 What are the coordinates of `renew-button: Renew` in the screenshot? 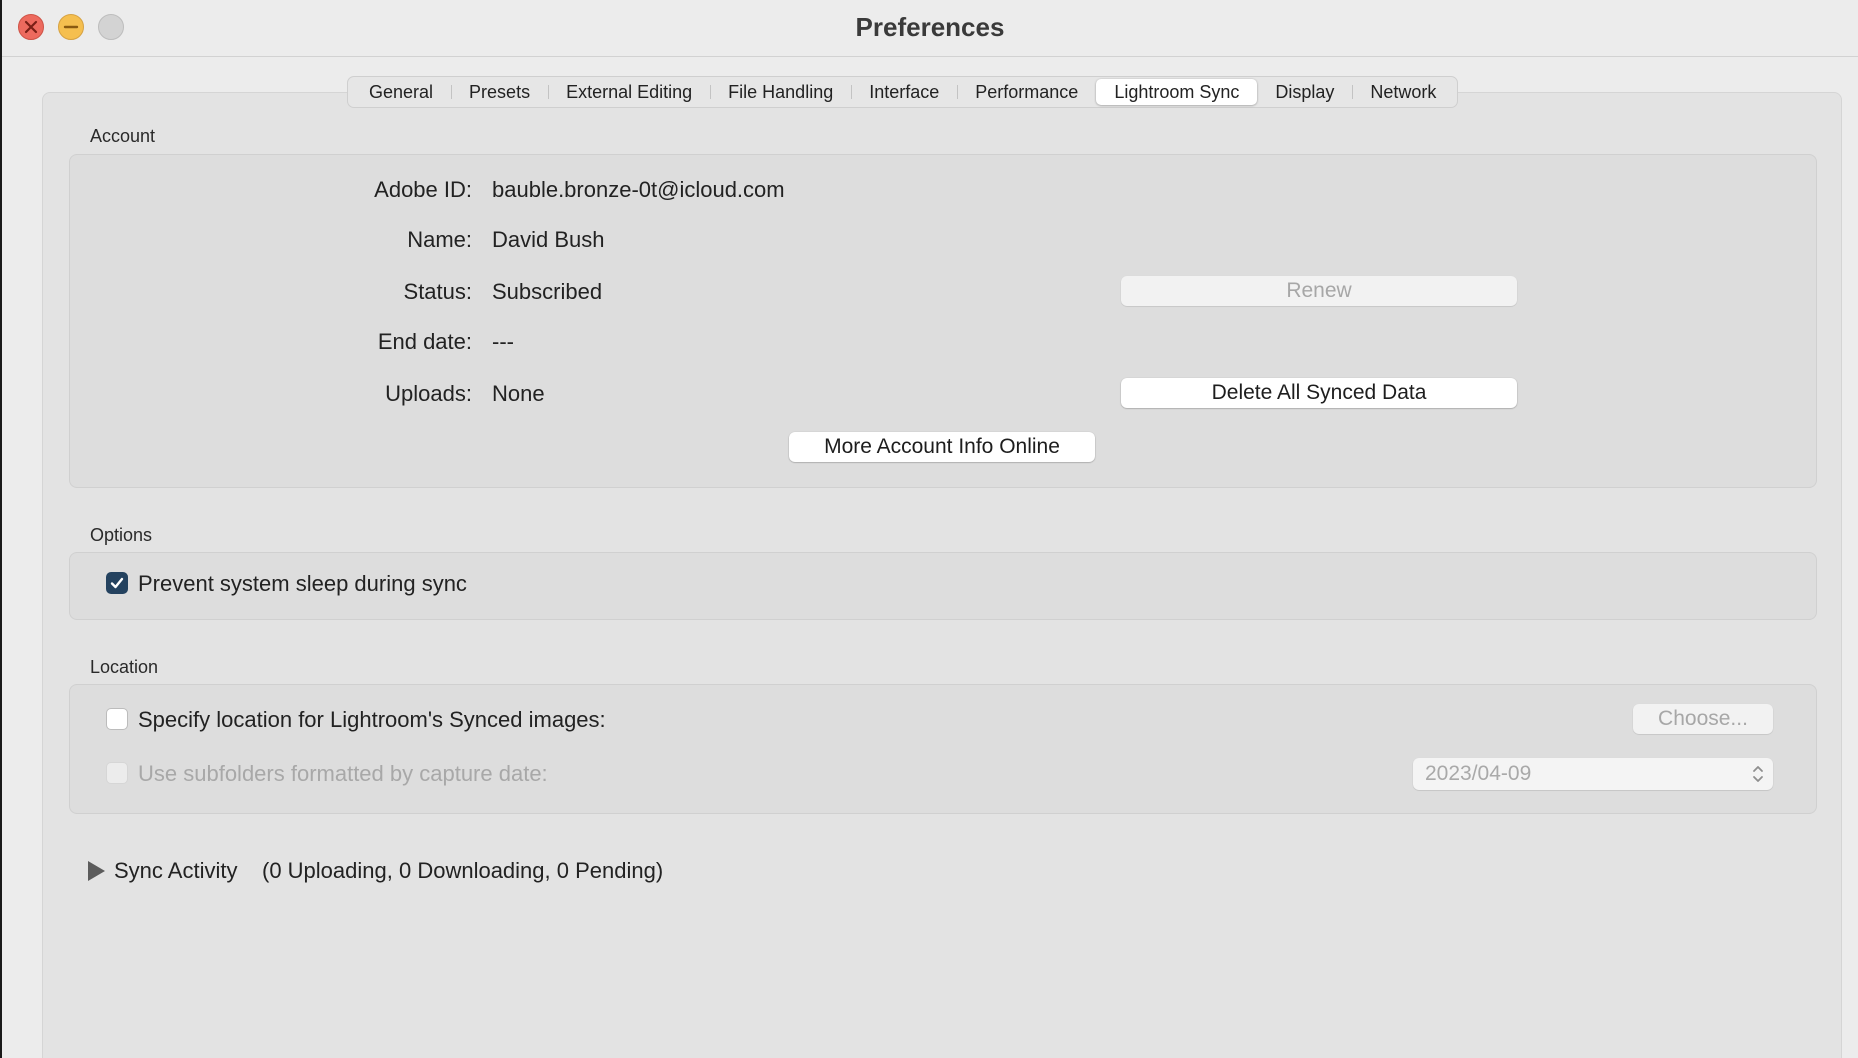 It's located at (1319, 291).